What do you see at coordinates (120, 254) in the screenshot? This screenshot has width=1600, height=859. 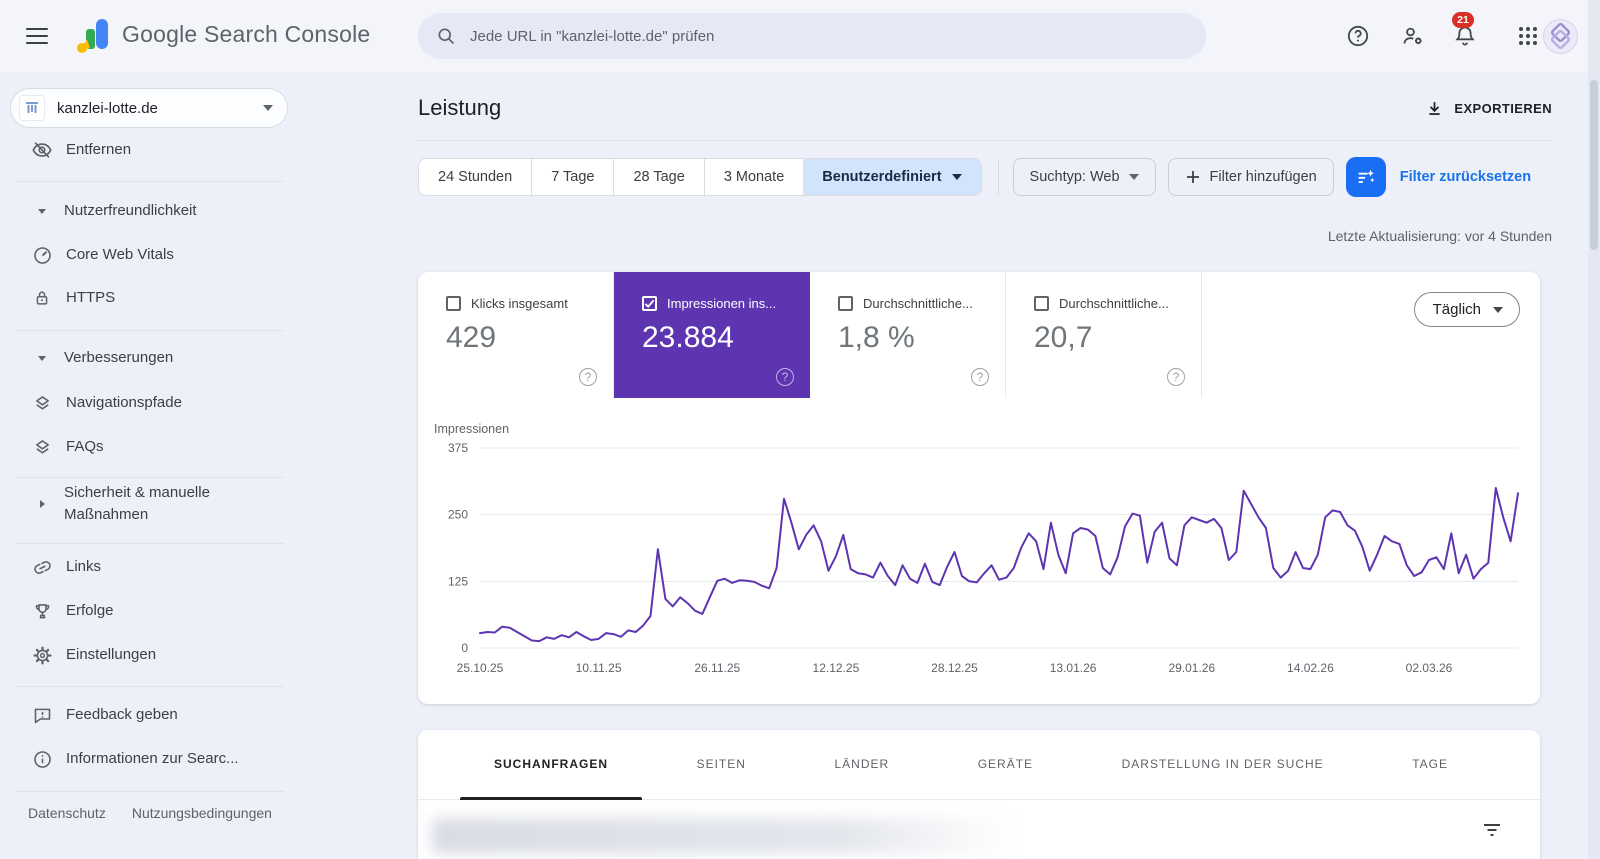 I see `sidebar-item-label: Core Web Vitals` at bounding box center [120, 254].